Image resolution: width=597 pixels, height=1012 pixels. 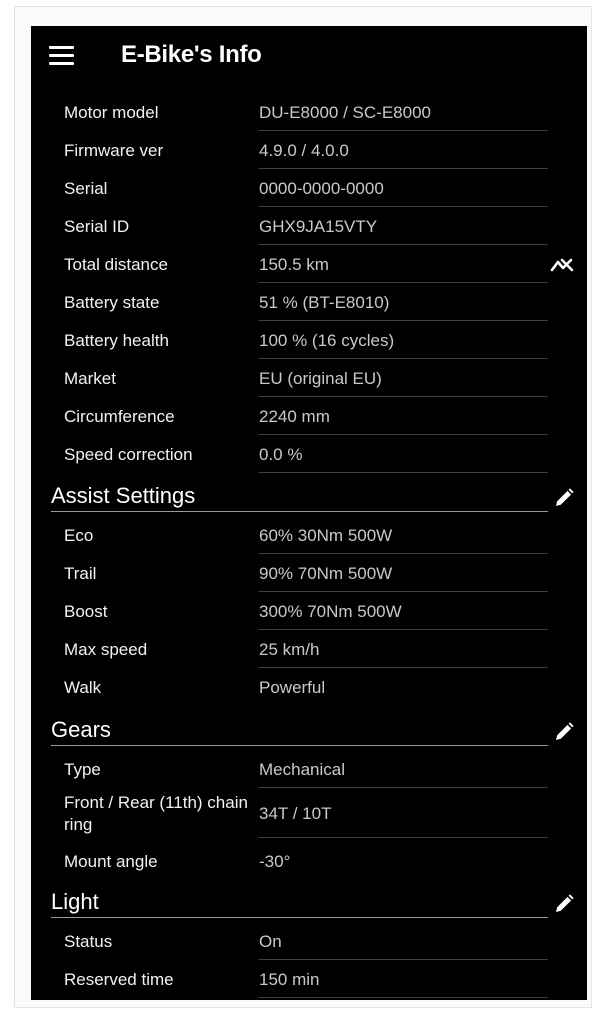 I want to click on row-value: 34T / 10T, so click(x=295, y=813).